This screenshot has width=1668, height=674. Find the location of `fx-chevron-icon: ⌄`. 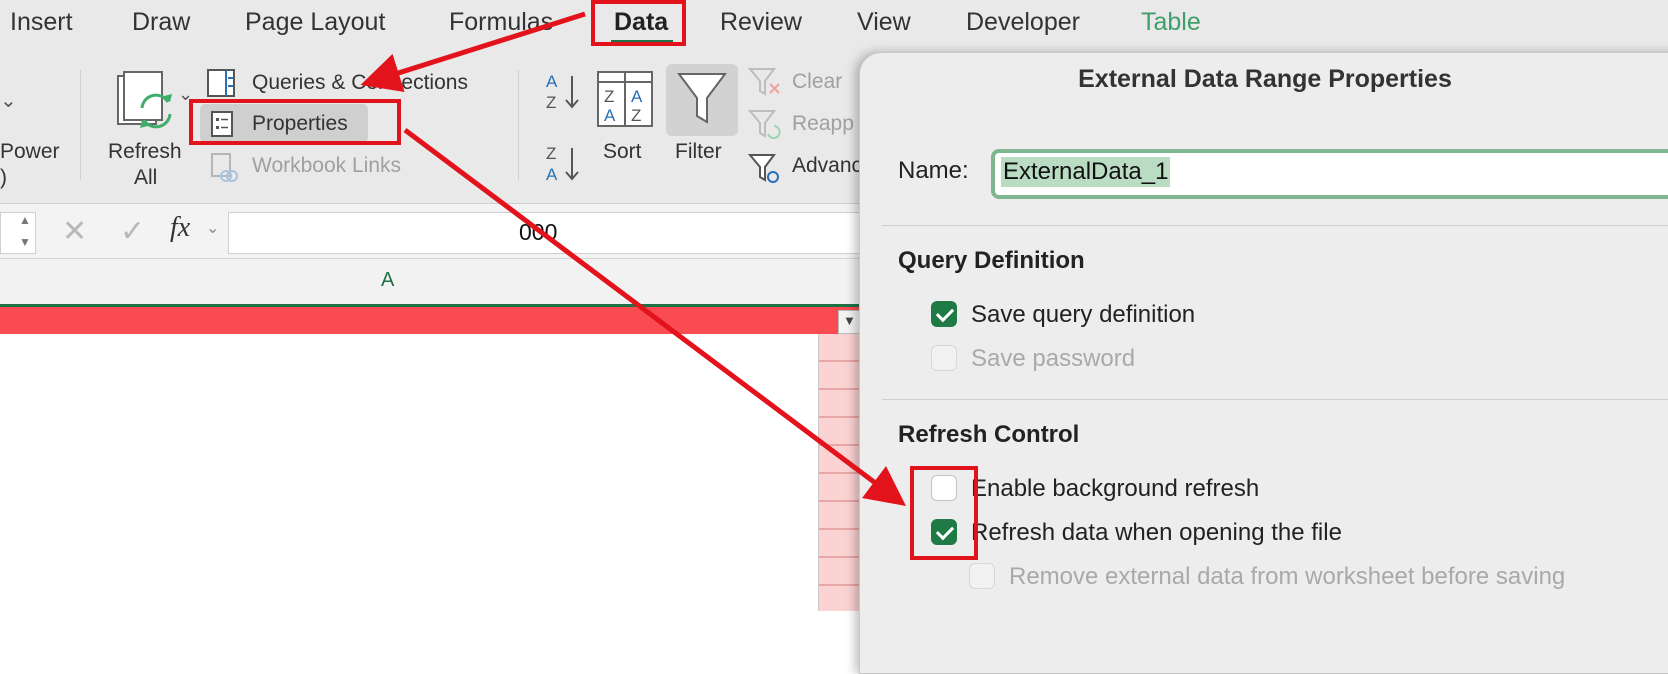

fx-chevron-icon: ⌄ is located at coordinates (212, 228).